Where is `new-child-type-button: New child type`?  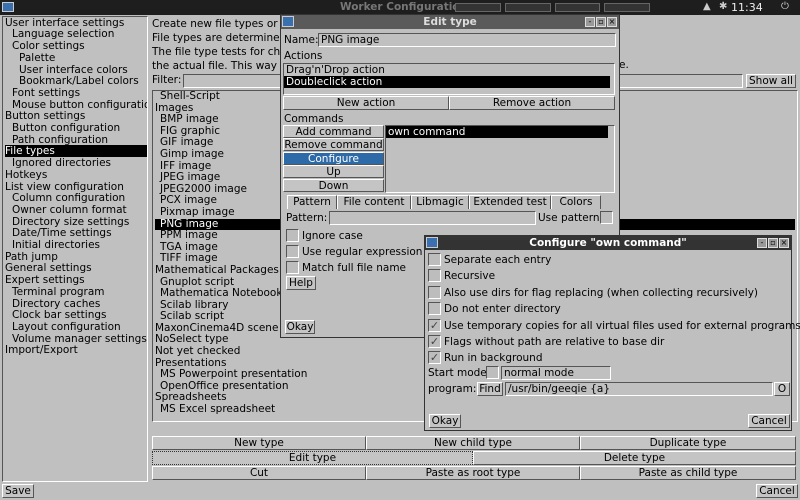 new-child-type-button: New child type is located at coordinates (473, 443).